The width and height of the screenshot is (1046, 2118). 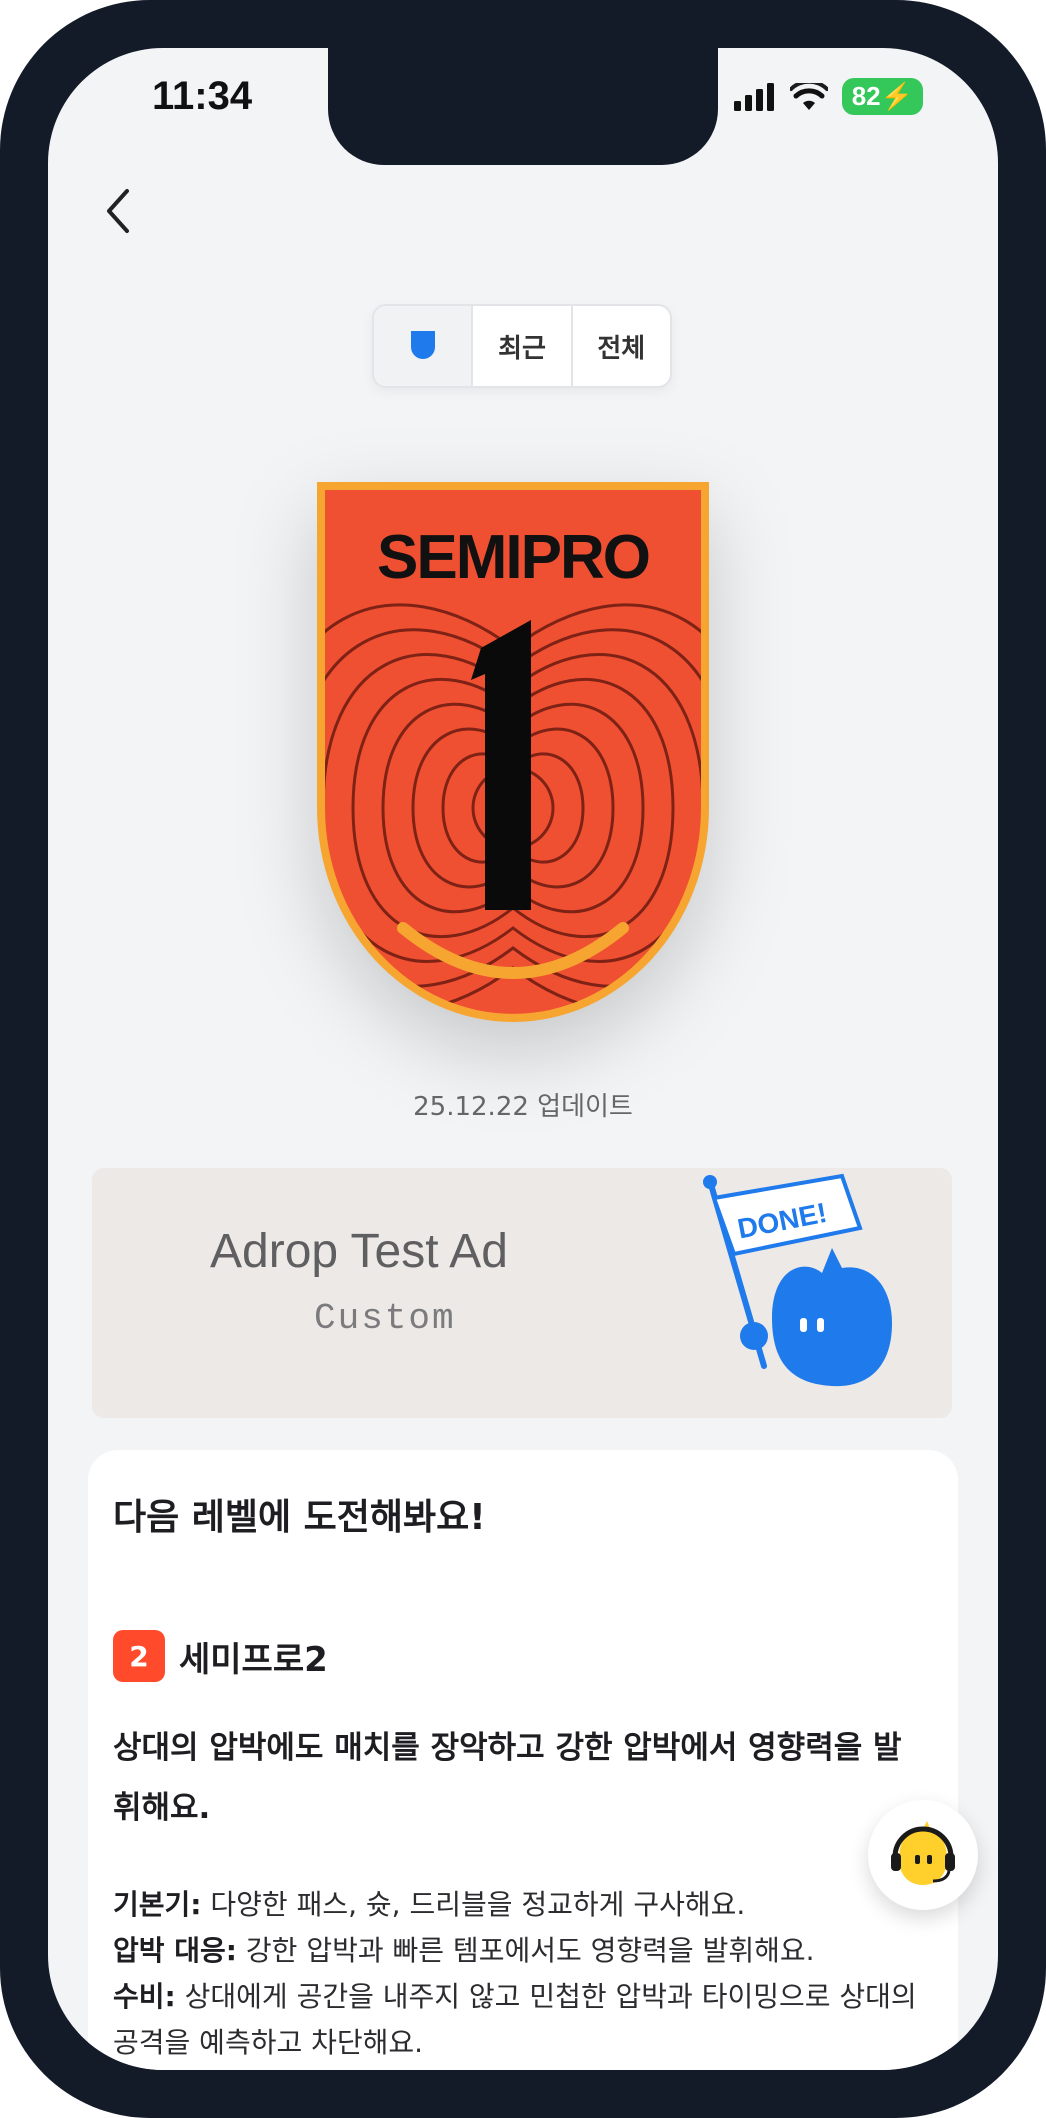 What do you see at coordinates (144, 1996) in the screenshot?
I see `skill-label: 수비:` at bounding box center [144, 1996].